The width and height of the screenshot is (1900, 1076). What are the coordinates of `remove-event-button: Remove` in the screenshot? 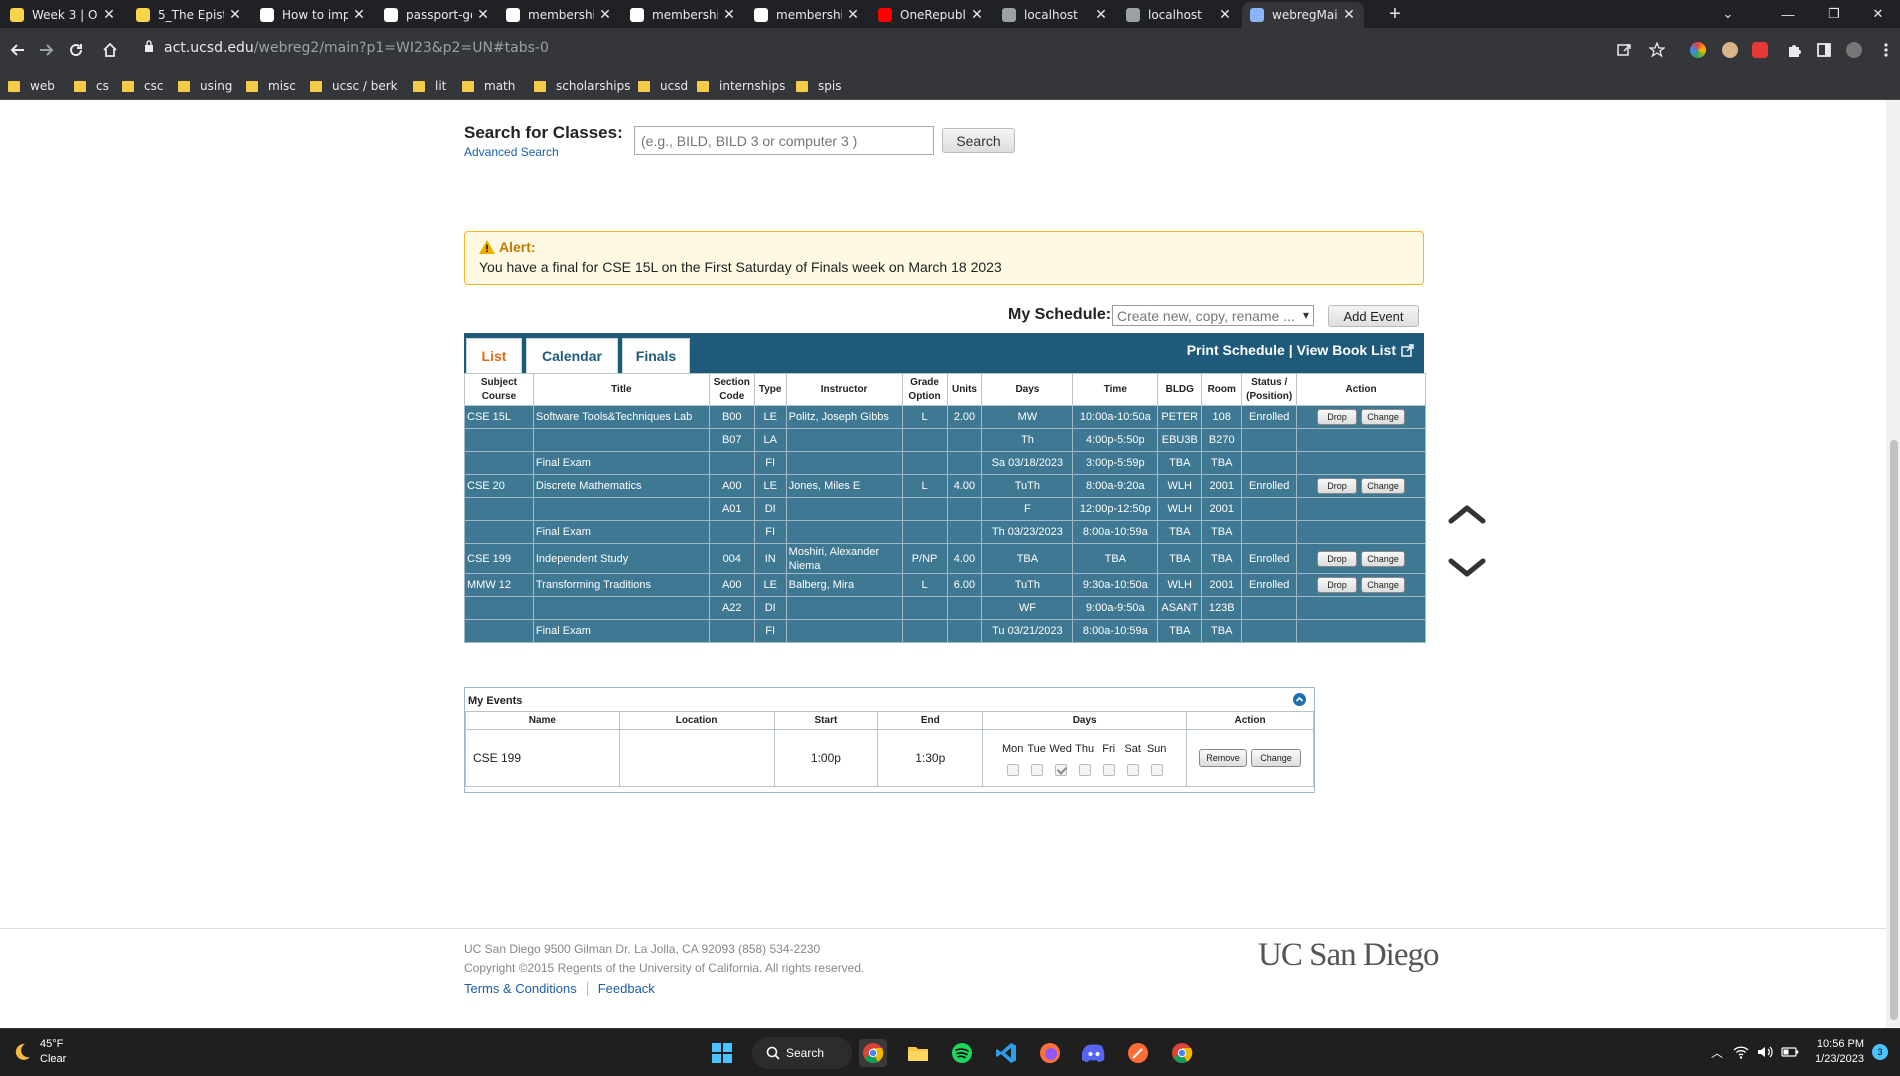 It's located at (1223, 758).